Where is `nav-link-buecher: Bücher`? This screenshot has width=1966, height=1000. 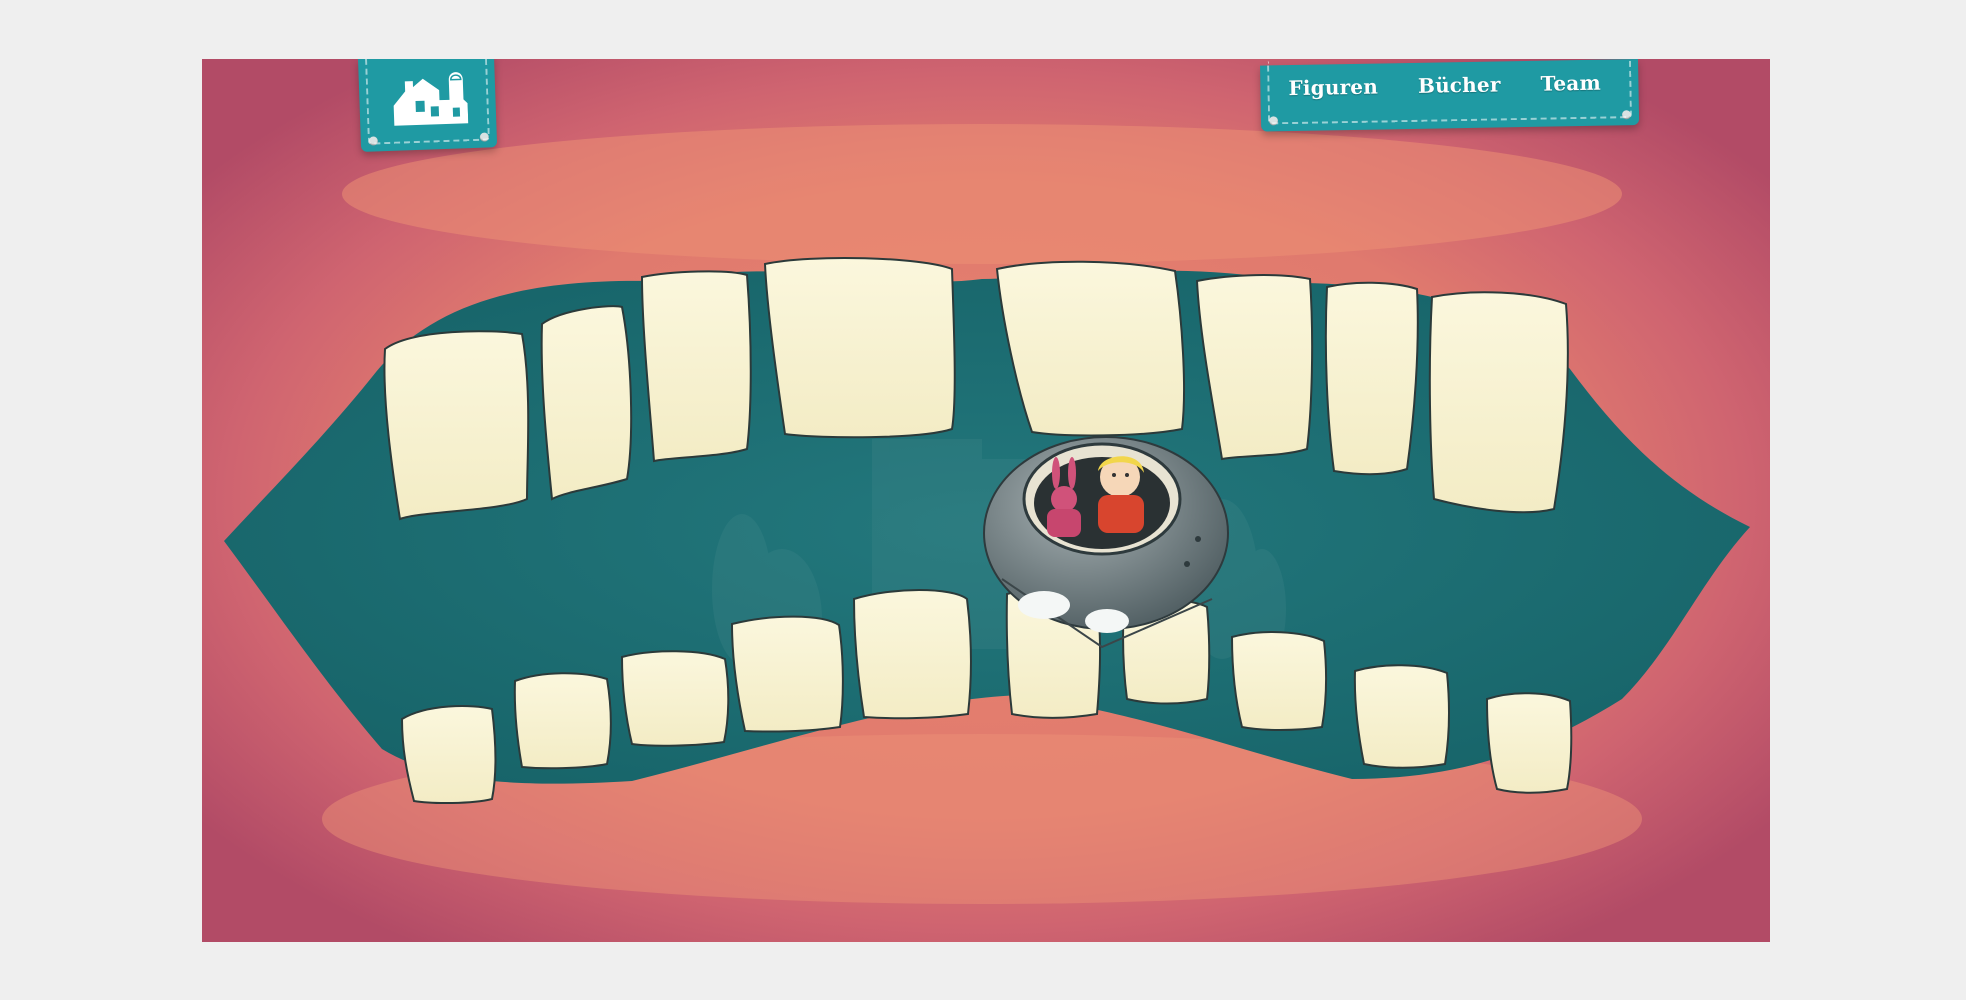
nav-link-buecher: Bücher is located at coordinates (1459, 84).